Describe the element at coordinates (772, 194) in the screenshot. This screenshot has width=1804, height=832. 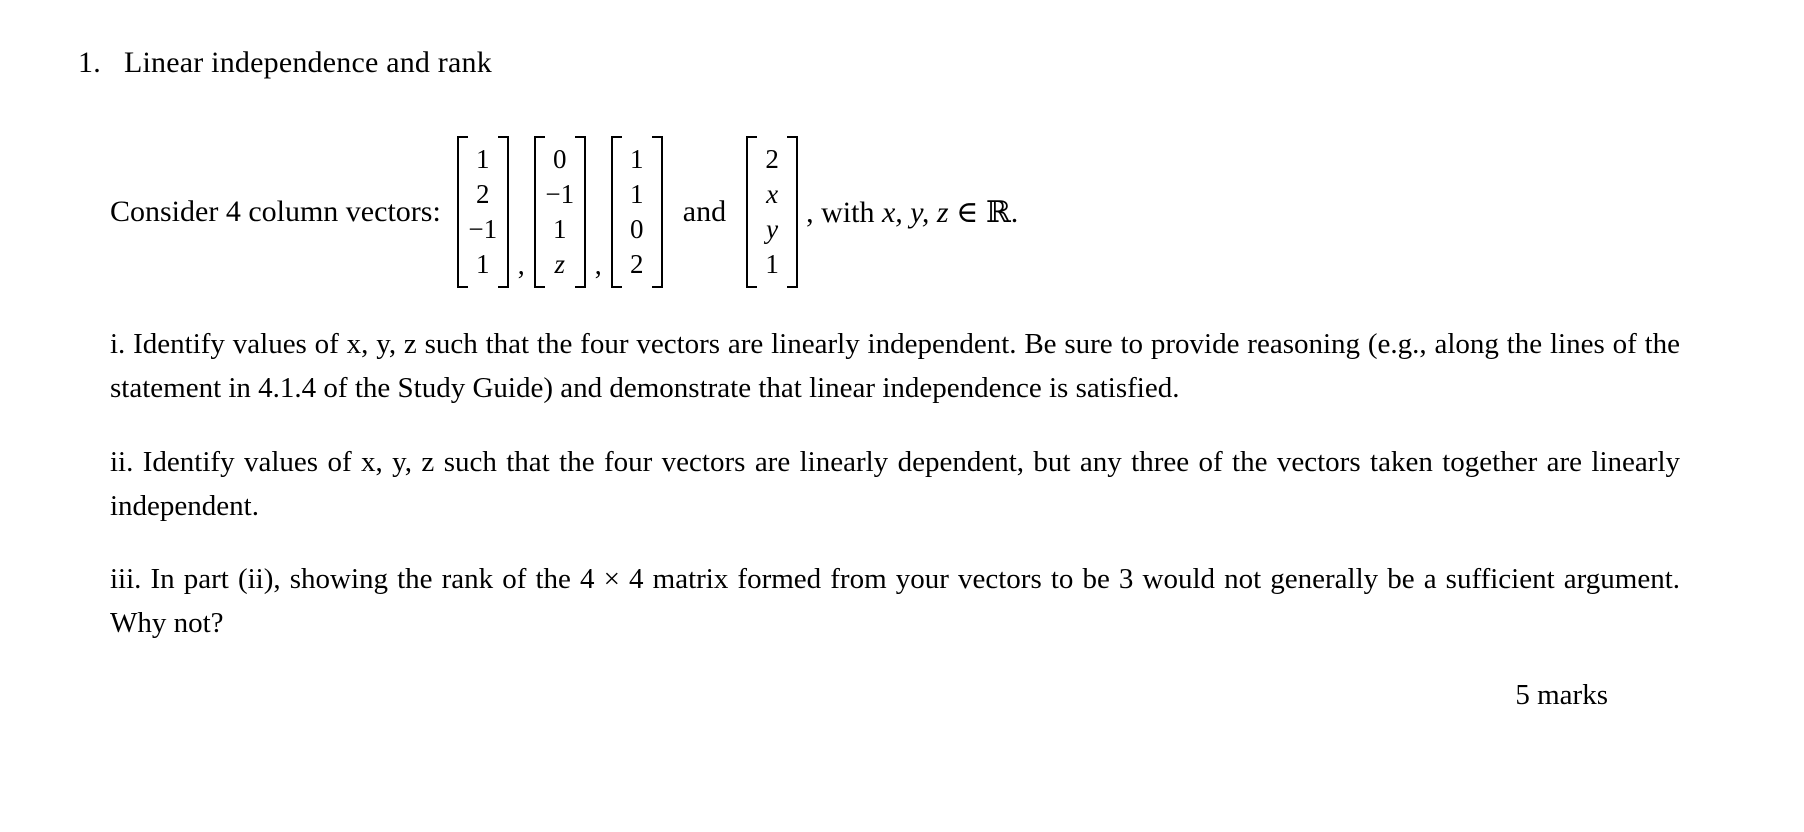
I see `vector-4-entry-2: x` at that location.